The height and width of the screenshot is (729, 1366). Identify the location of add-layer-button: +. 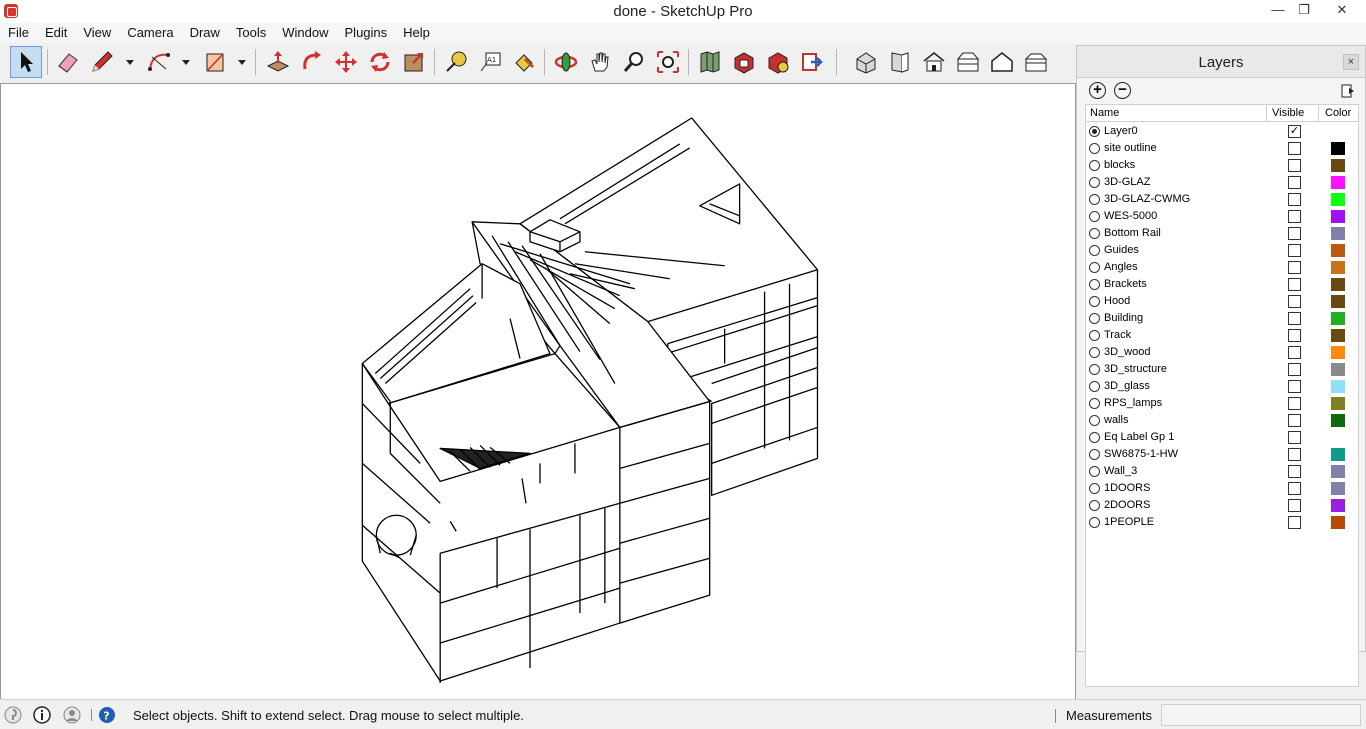
(1097, 90).